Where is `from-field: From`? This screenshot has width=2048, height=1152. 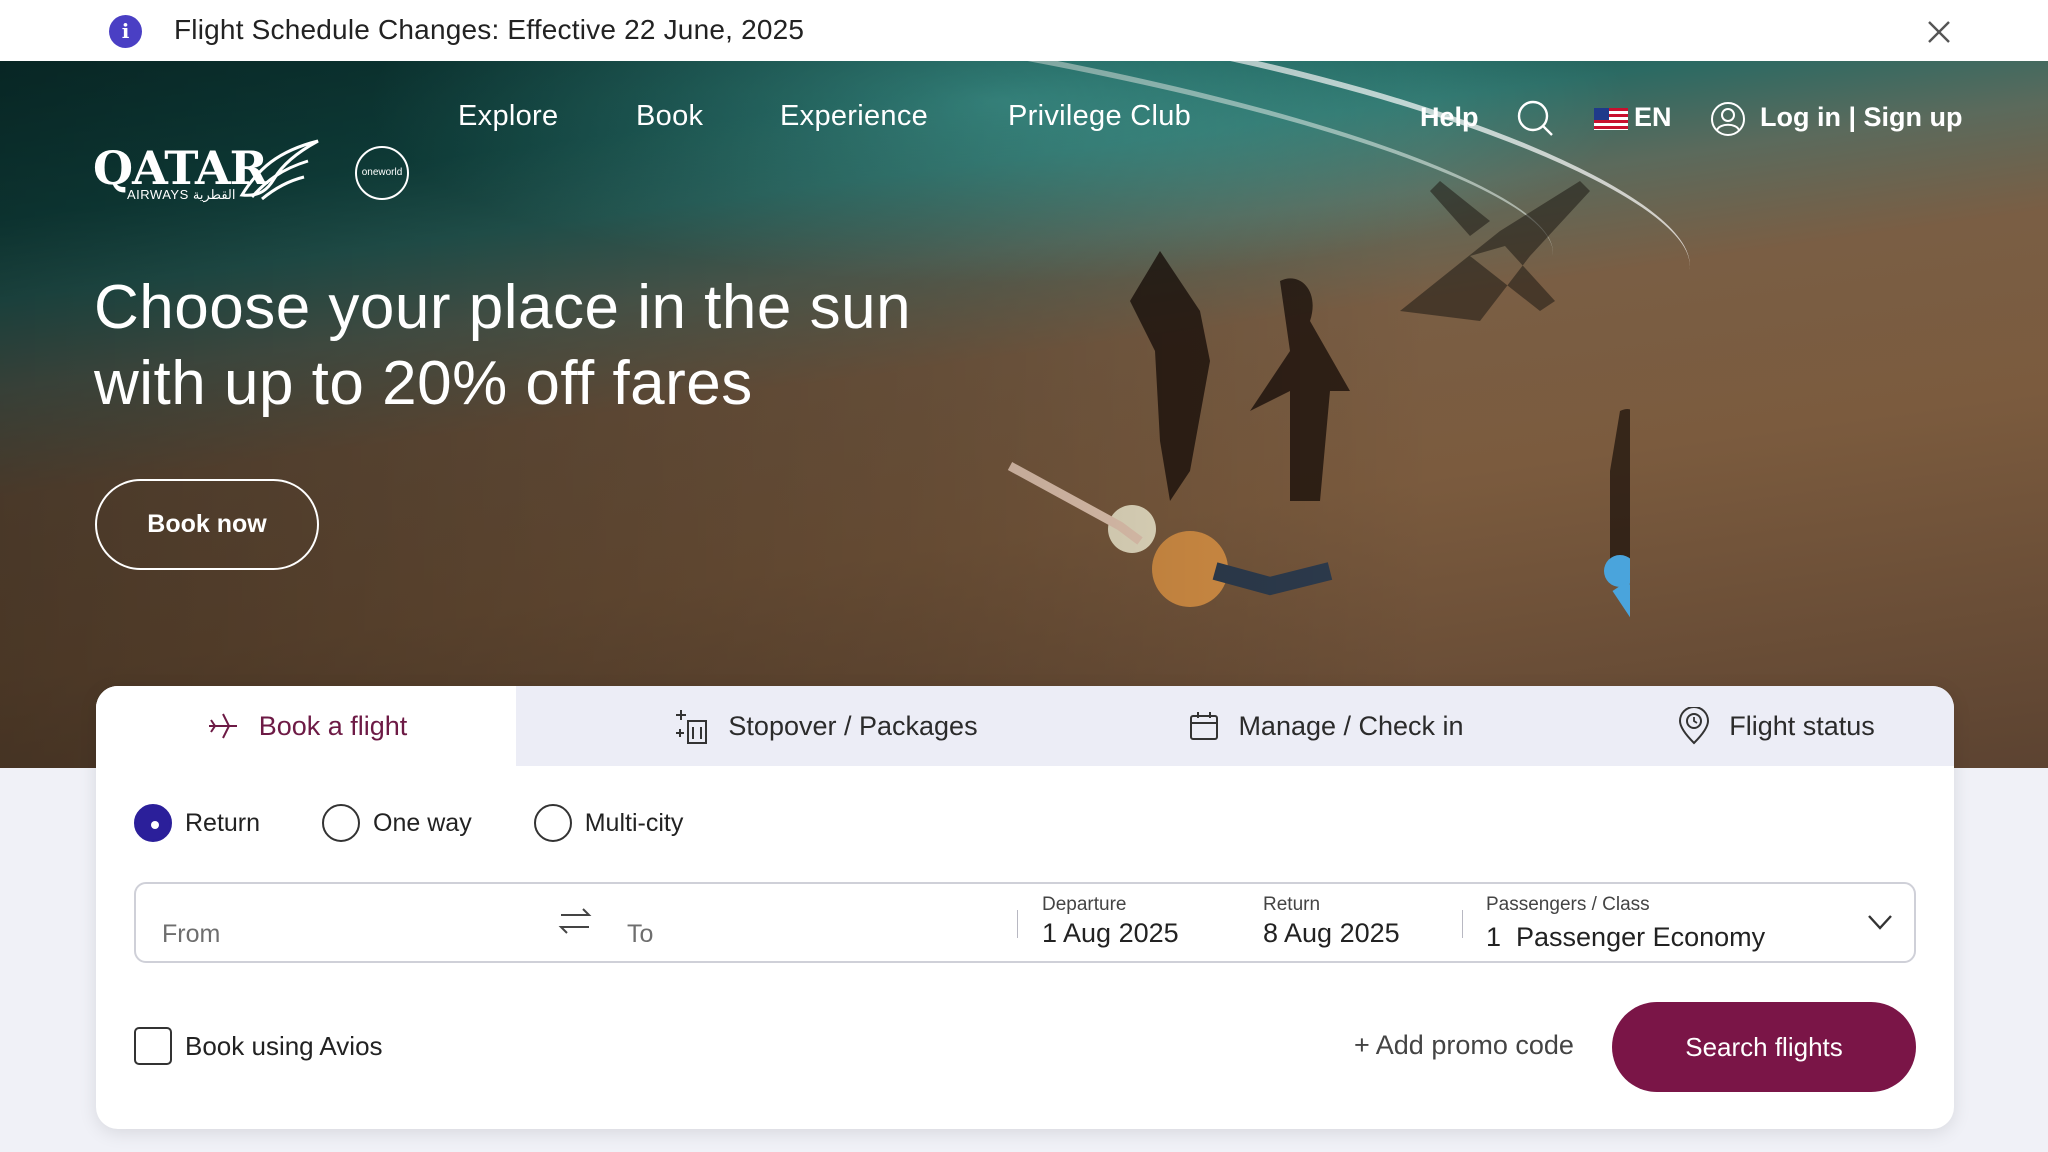
from-field: From is located at coordinates (191, 934).